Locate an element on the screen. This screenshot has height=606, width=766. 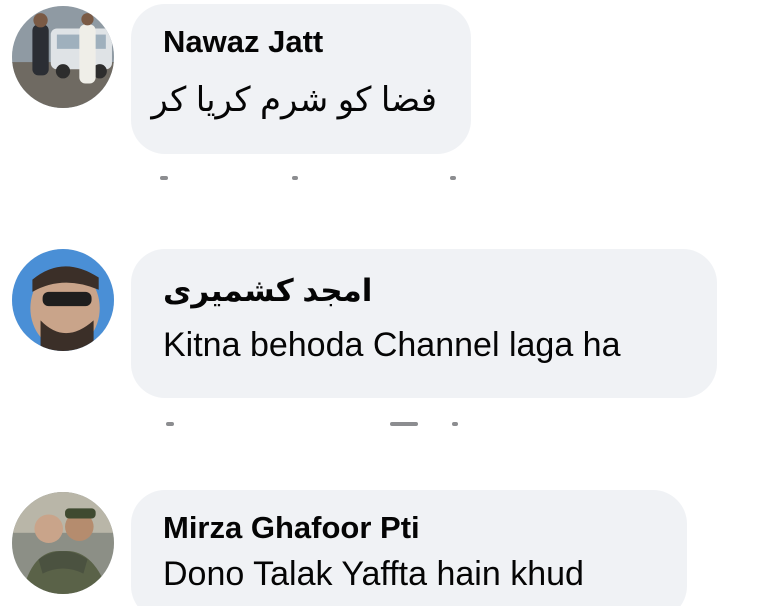
comment-author: Nawaz Jatt is located at coordinates (300, 42).